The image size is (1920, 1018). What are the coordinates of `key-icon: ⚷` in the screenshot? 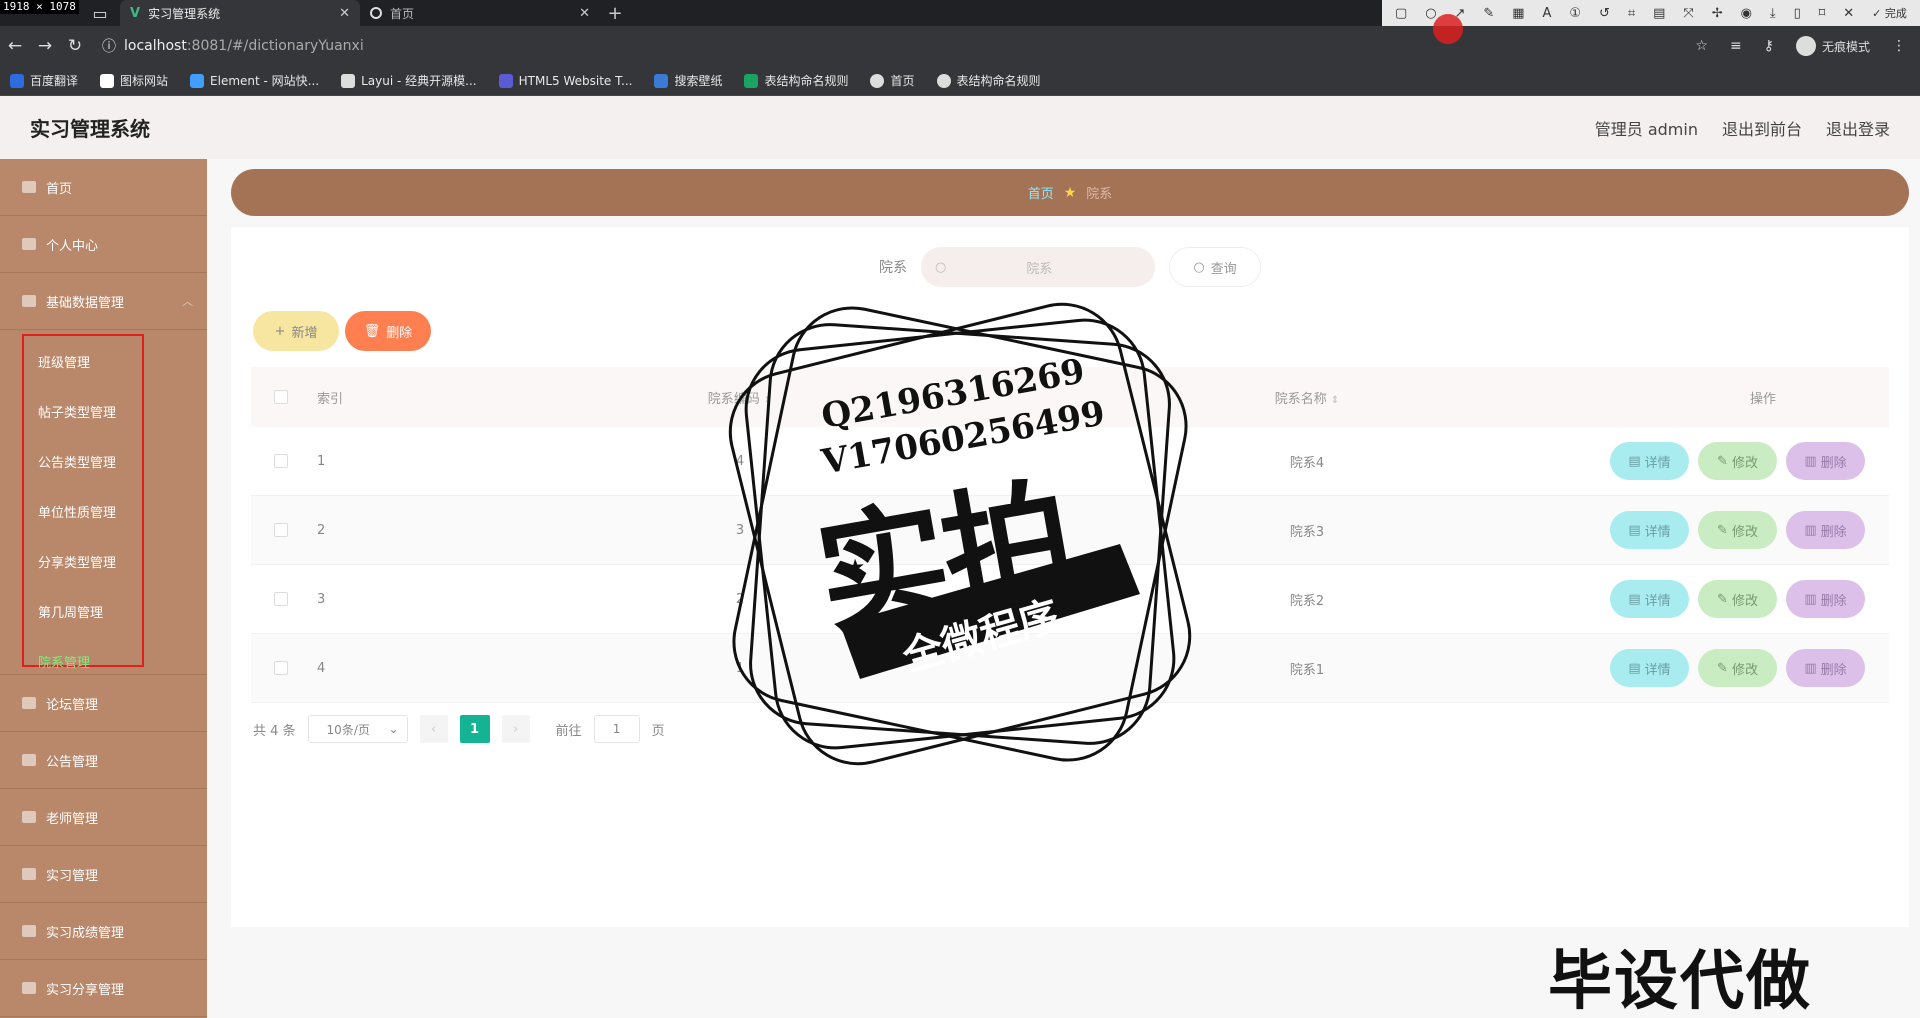 It's located at (1769, 46).